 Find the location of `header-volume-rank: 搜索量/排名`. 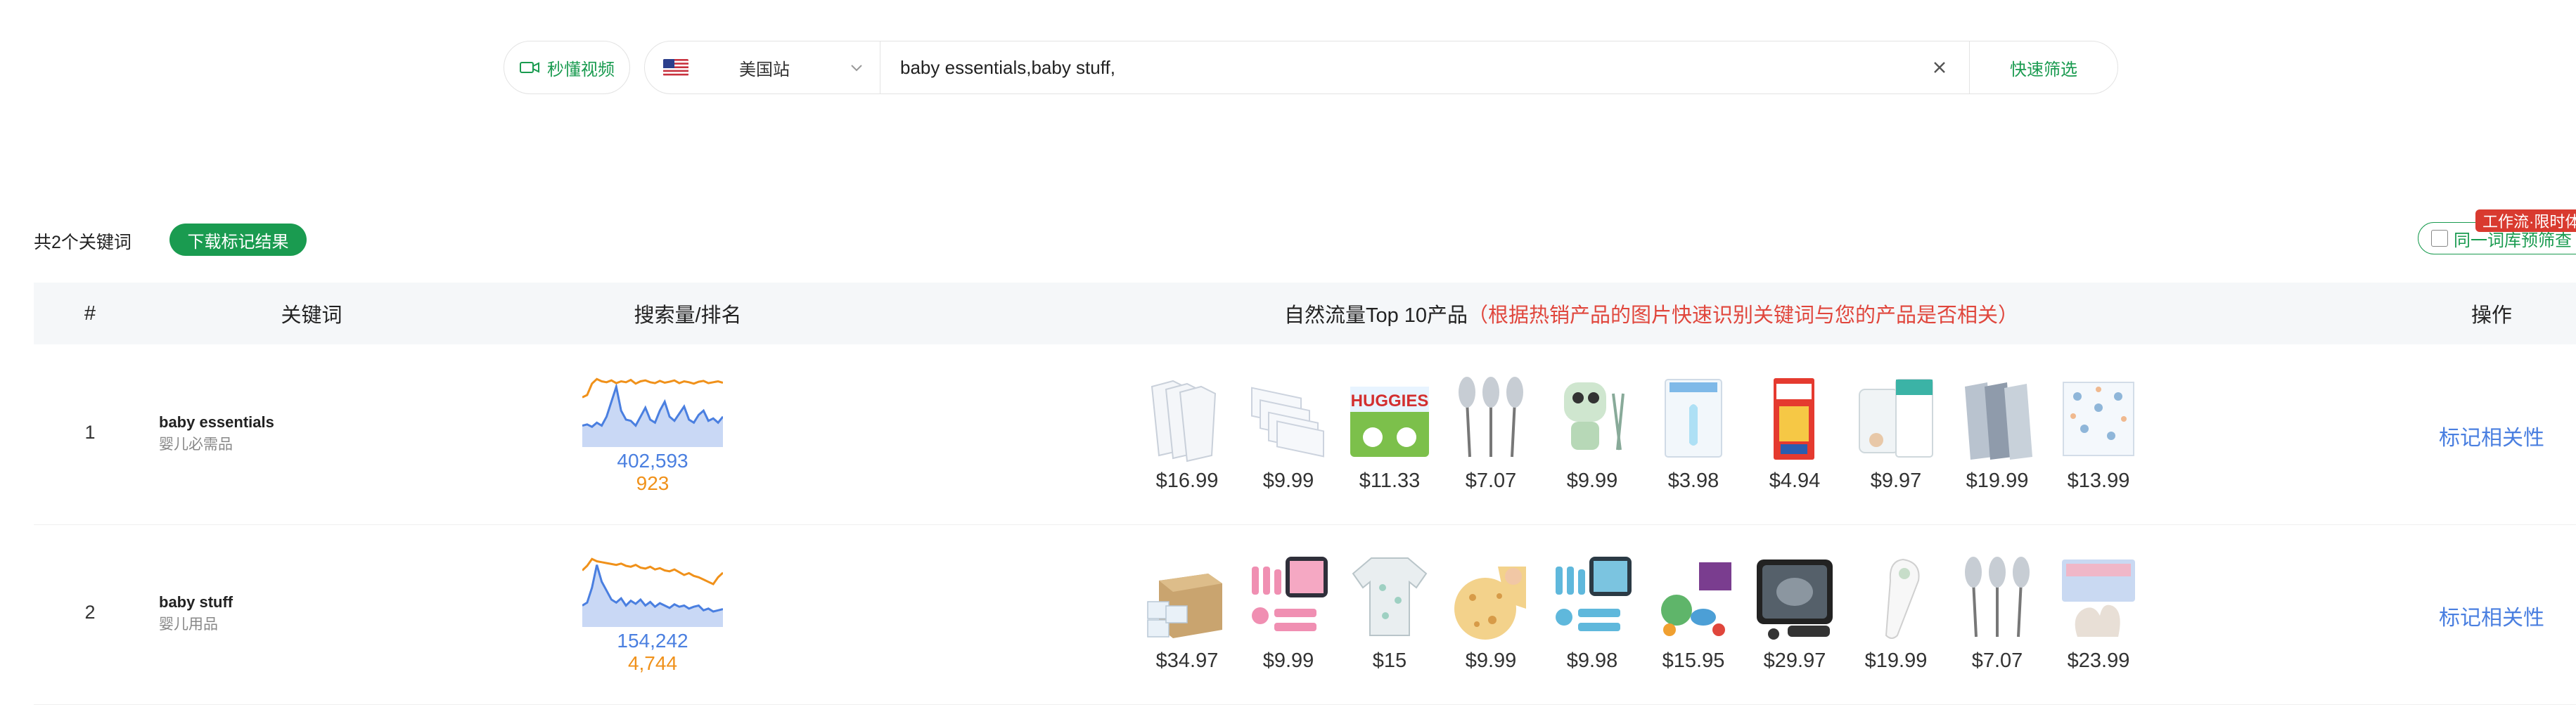

header-volume-rank: 搜索量/排名 is located at coordinates (688, 315).